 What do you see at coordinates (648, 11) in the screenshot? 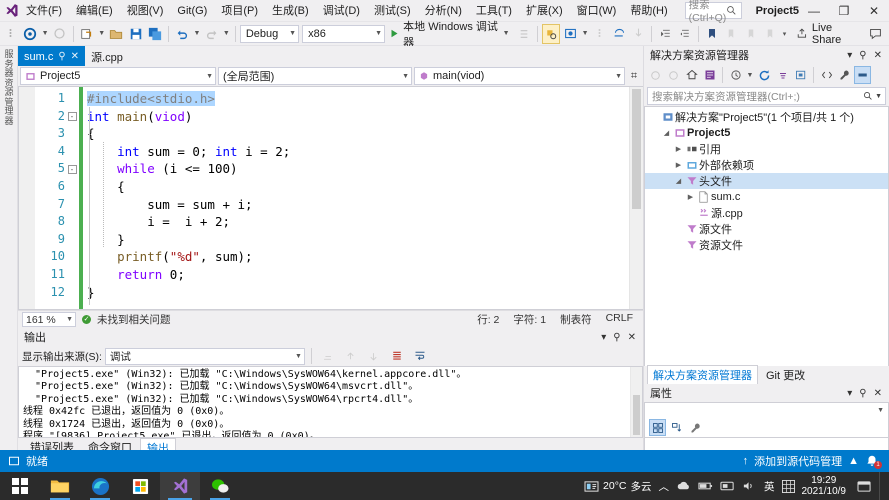
I see `menu-help: 帮助(H)` at bounding box center [648, 11].